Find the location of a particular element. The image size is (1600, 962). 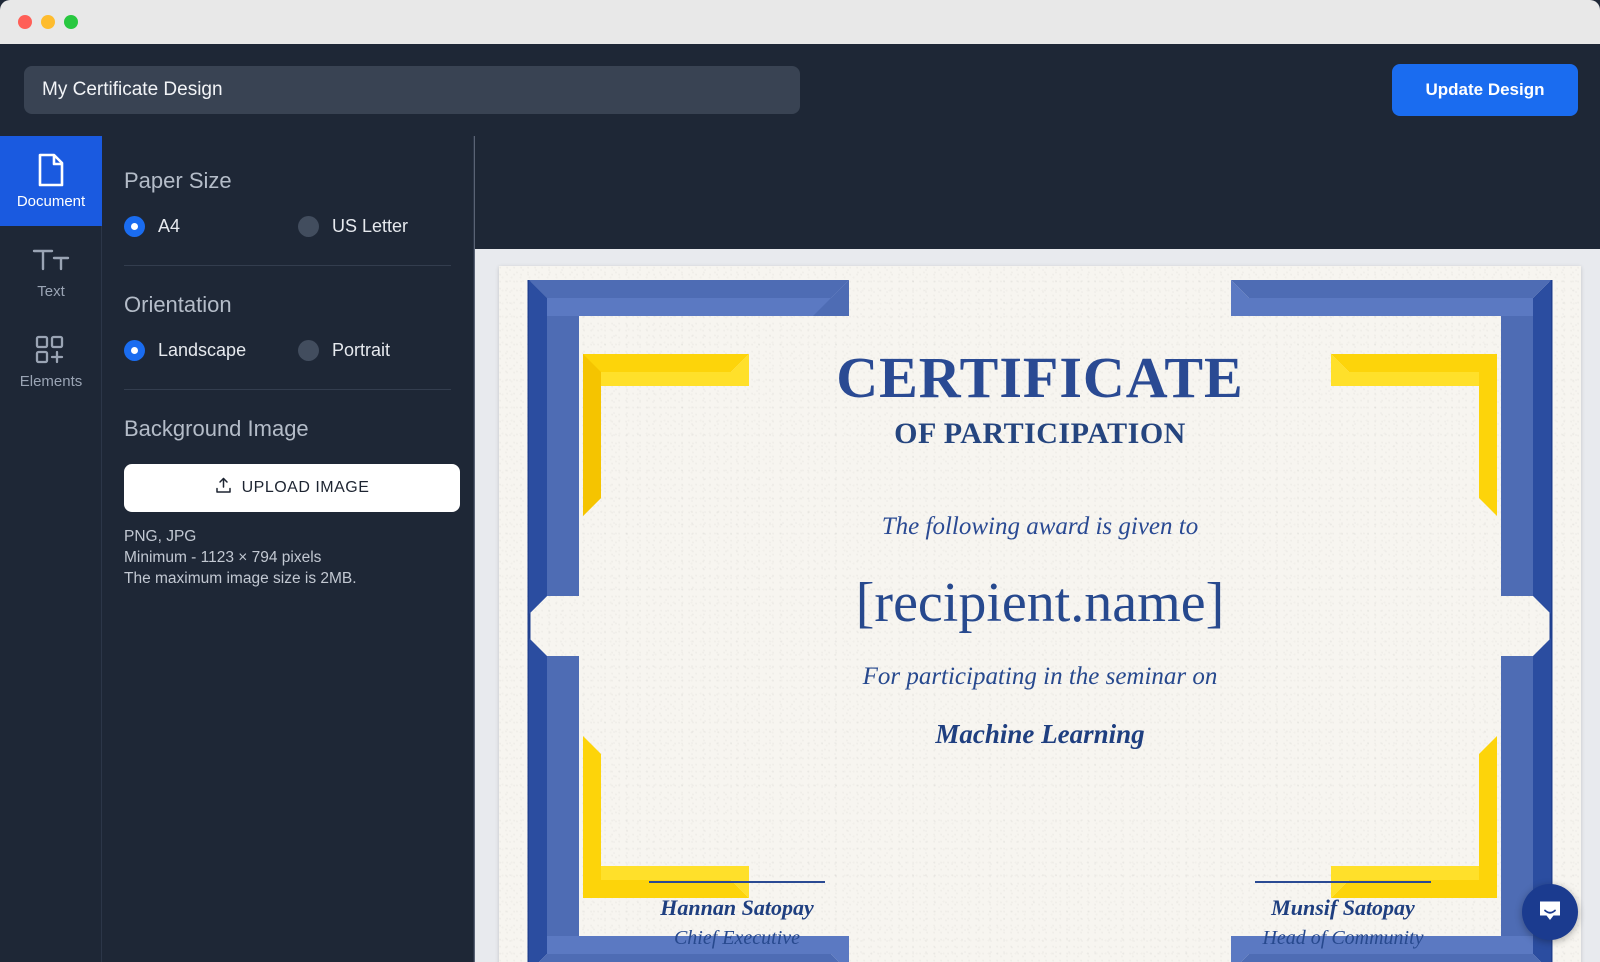

orientation-option-landscape-label: Landscape is located at coordinates (202, 350).